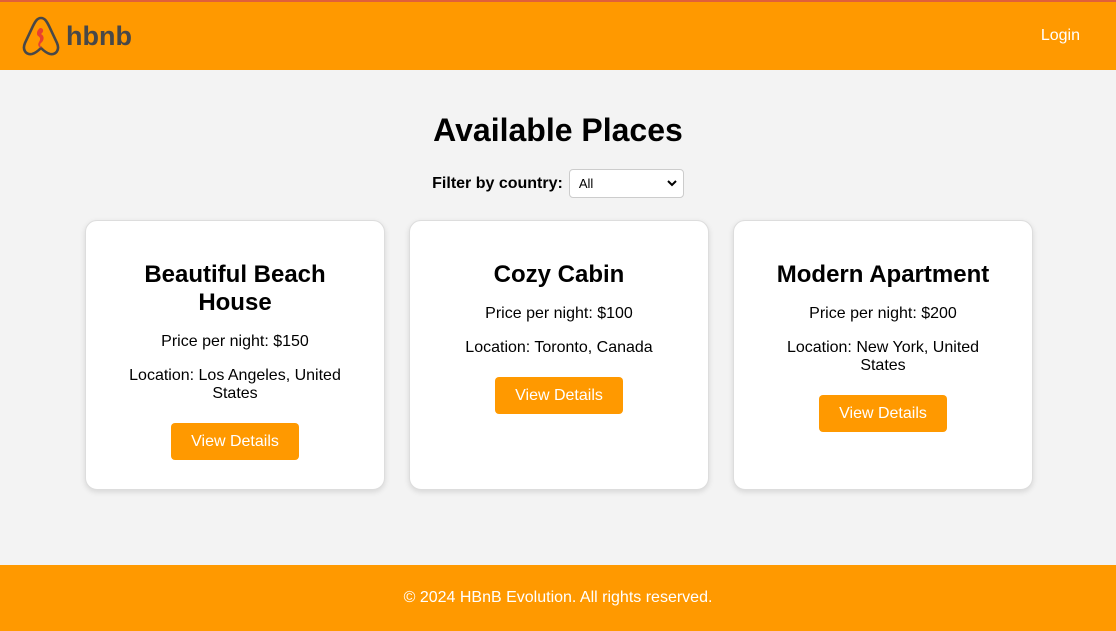 This screenshot has height=631, width=1116. I want to click on place-location: Location: Los Angeles, United States, so click(235, 384).